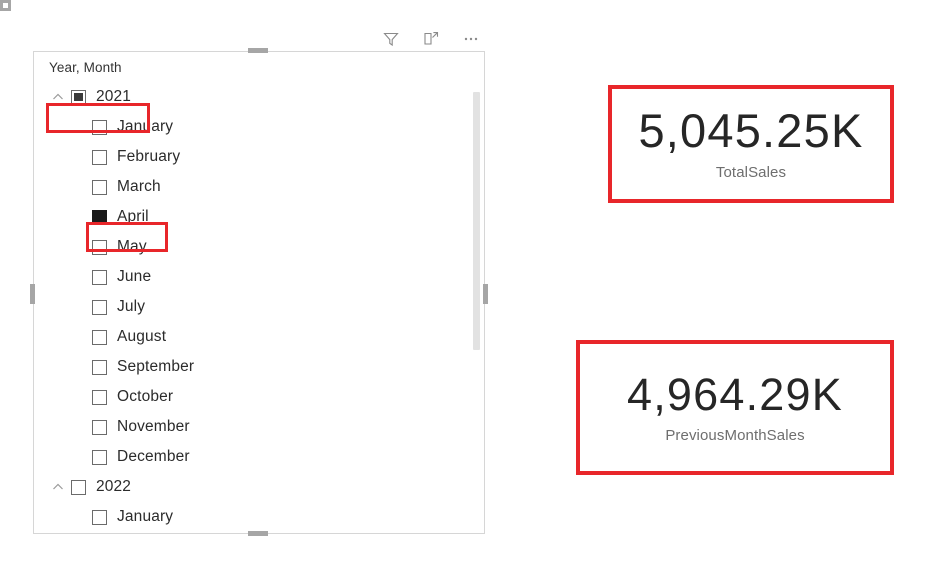  What do you see at coordinates (259, 367) in the screenshot?
I see `slicer-row-september-9: September` at bounding box center [259, 367].